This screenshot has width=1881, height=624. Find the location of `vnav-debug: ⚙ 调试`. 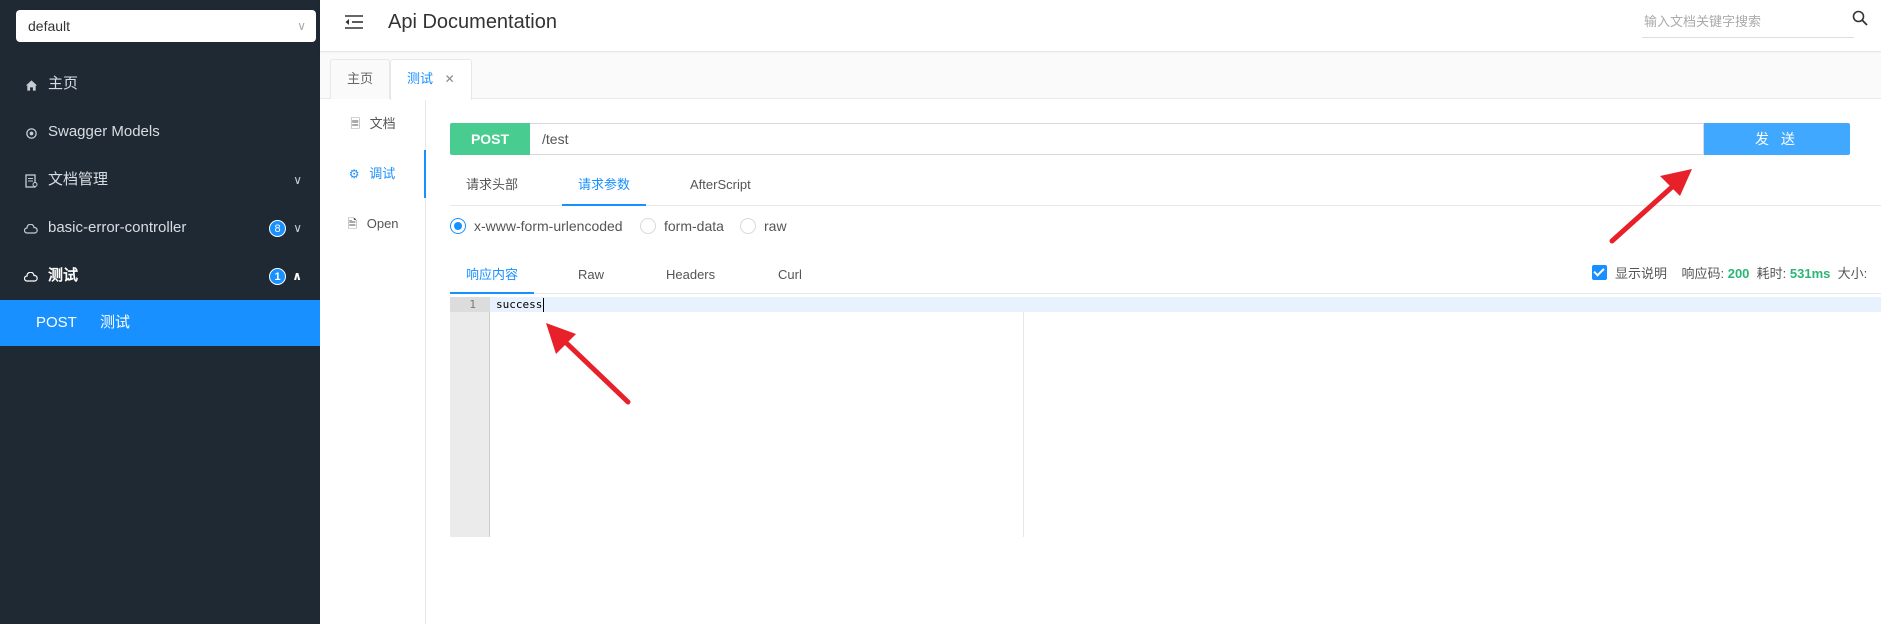

vnav-debug: ⚙ 调试 is located at coordinates (373, 174).